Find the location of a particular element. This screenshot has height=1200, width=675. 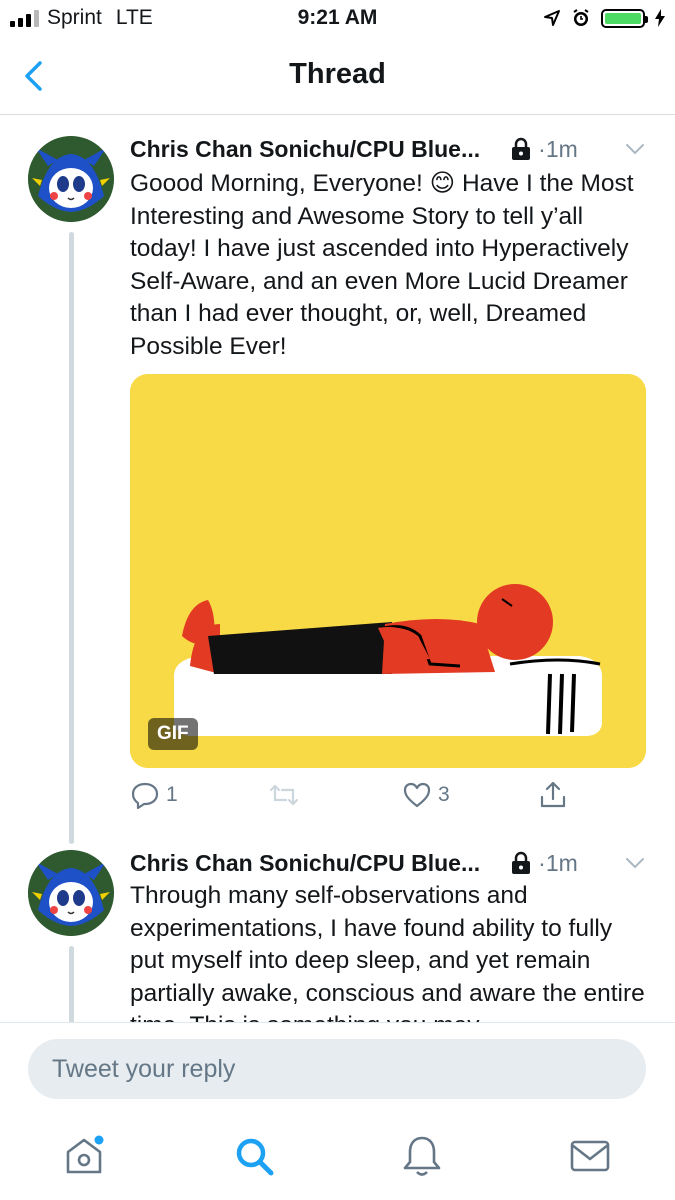

status-bar: Sprint LTE 9:21 AM is located at coordinates (337, 20).